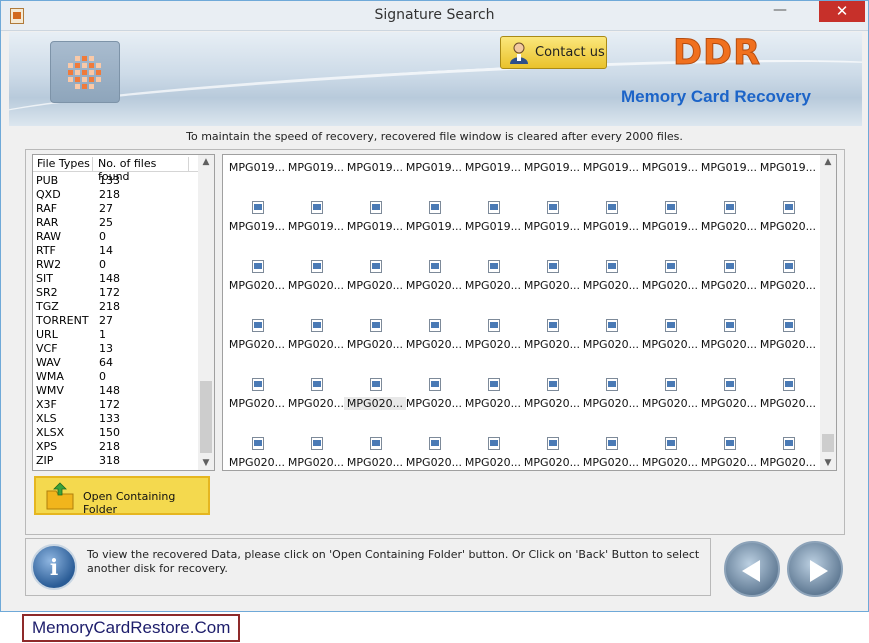 Image resolution: width=869 pixels, height=643 pixels. What do you see at coordinates (115, 461) in the screenshot?
I see `file-type-row: ZIP 318` at bounding box center [115, 461].